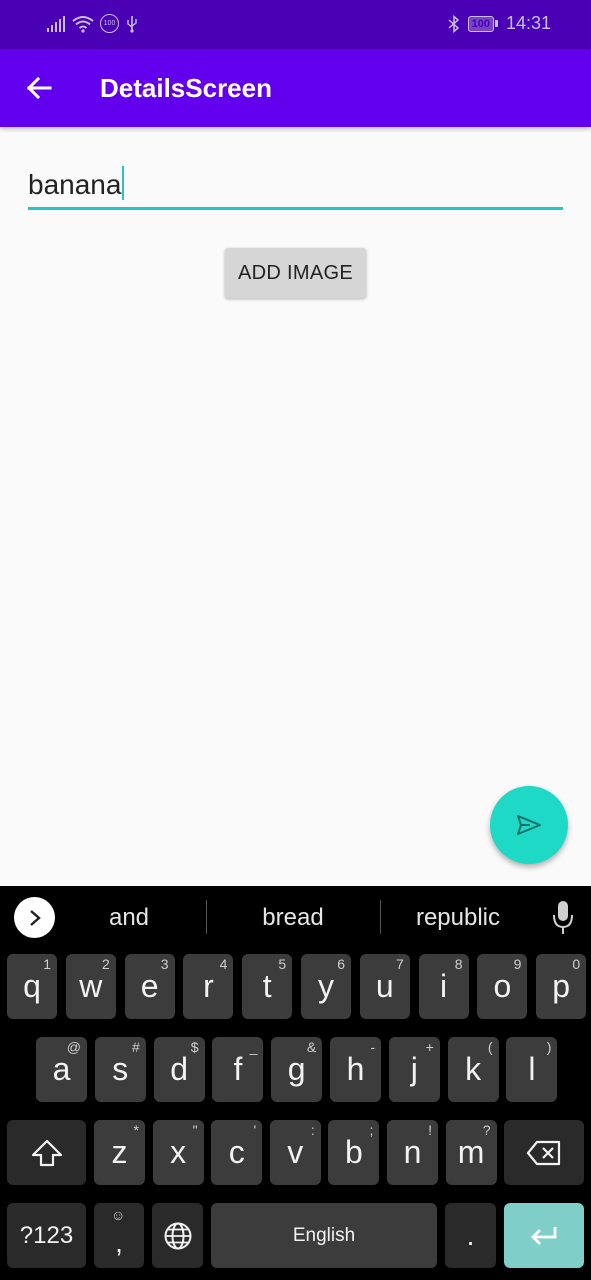  I want to click on period-key: ., so click(470, 1235).